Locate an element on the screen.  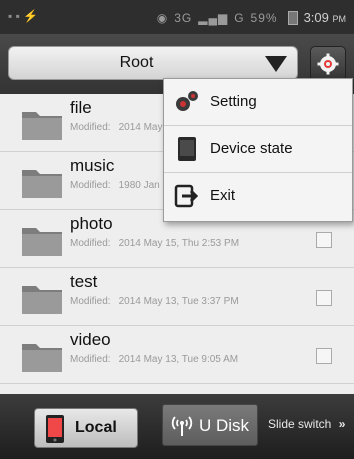
settings-button is located at coordinates (328, 64).